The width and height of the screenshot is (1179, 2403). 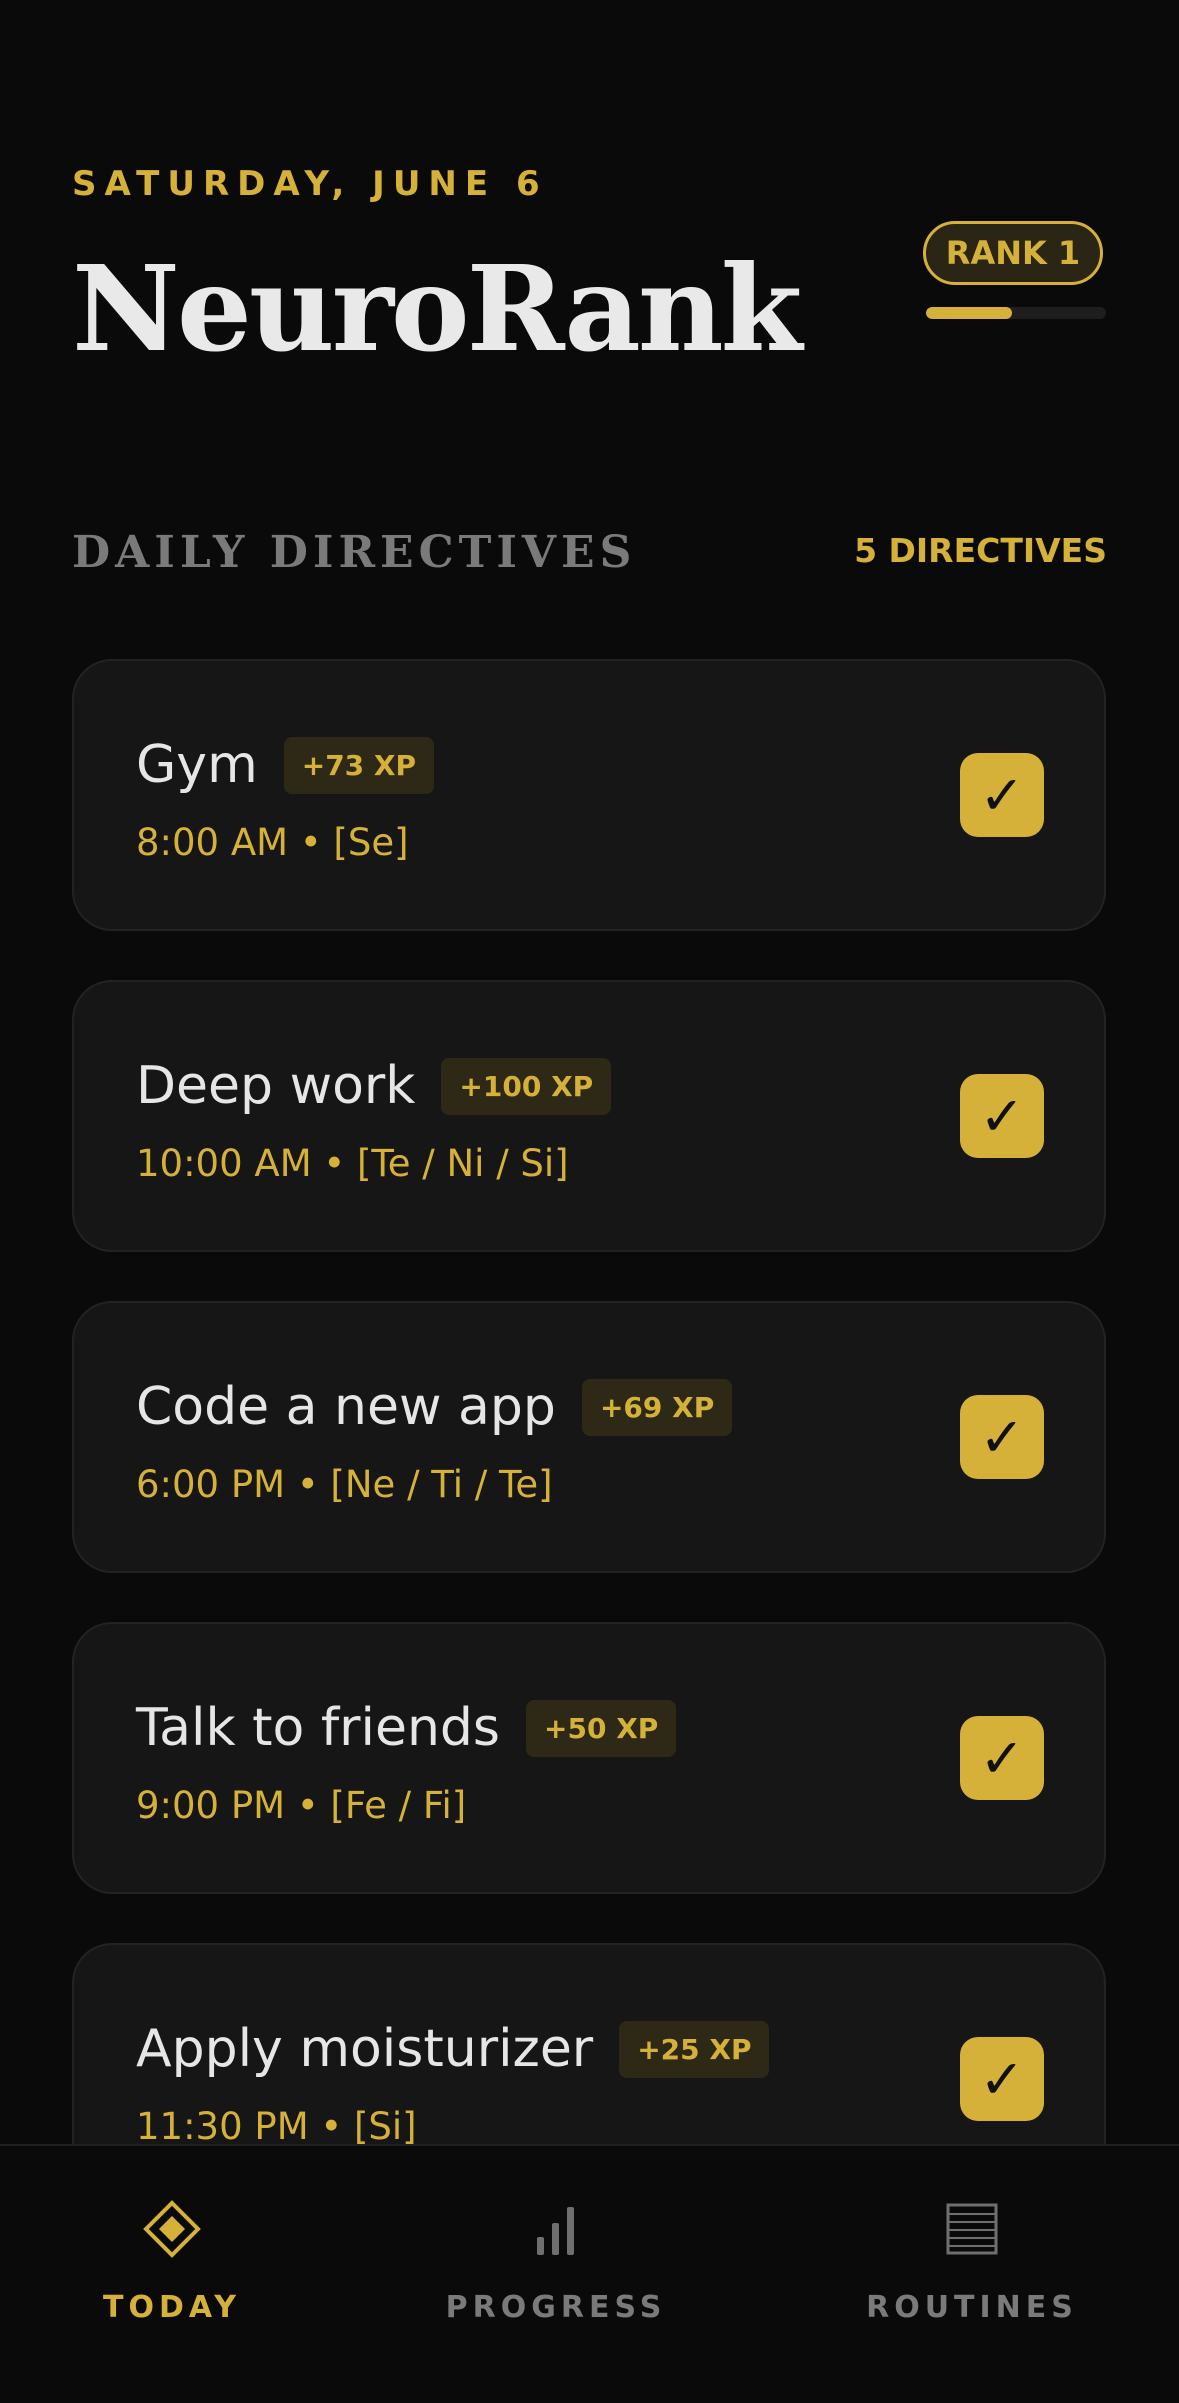 What do you see at coordinates (694, 2049) in the screenshot?
I see `xp-badge: +25 XP` at bounding box center [694, 2049].